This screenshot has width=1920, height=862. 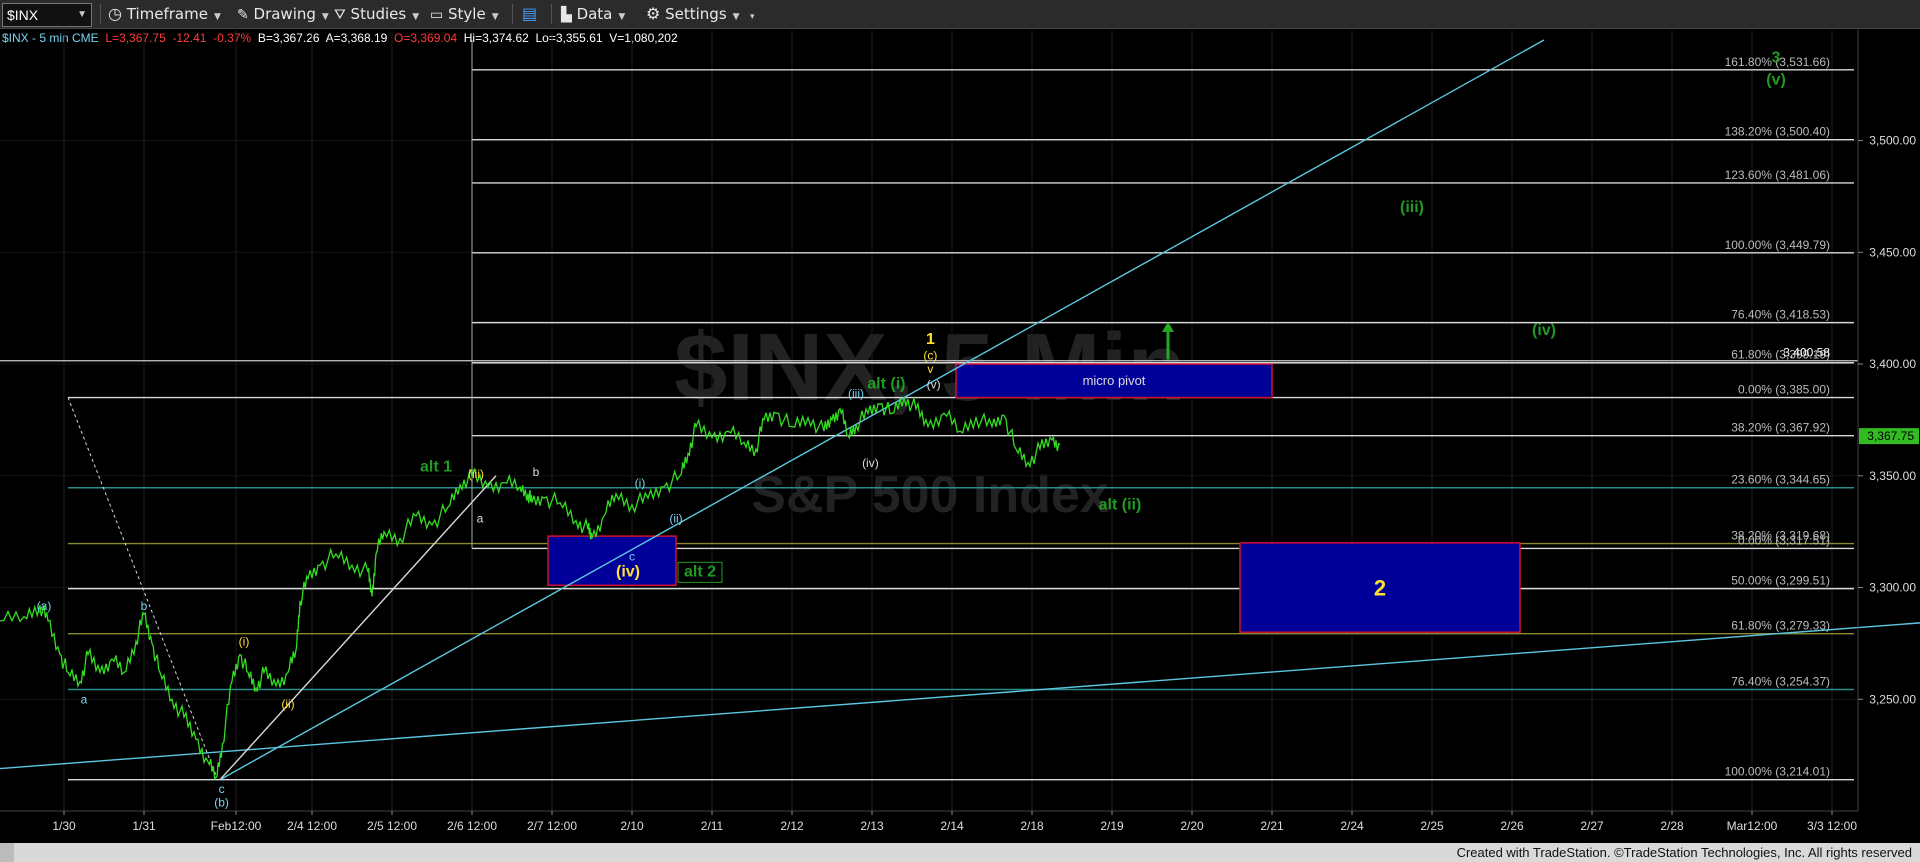 What do you see at coordinates (1784, 390) in the screenshot?
I see `fib-label: 0.00% (3,385.00)` at bounding box center [1784, 390].